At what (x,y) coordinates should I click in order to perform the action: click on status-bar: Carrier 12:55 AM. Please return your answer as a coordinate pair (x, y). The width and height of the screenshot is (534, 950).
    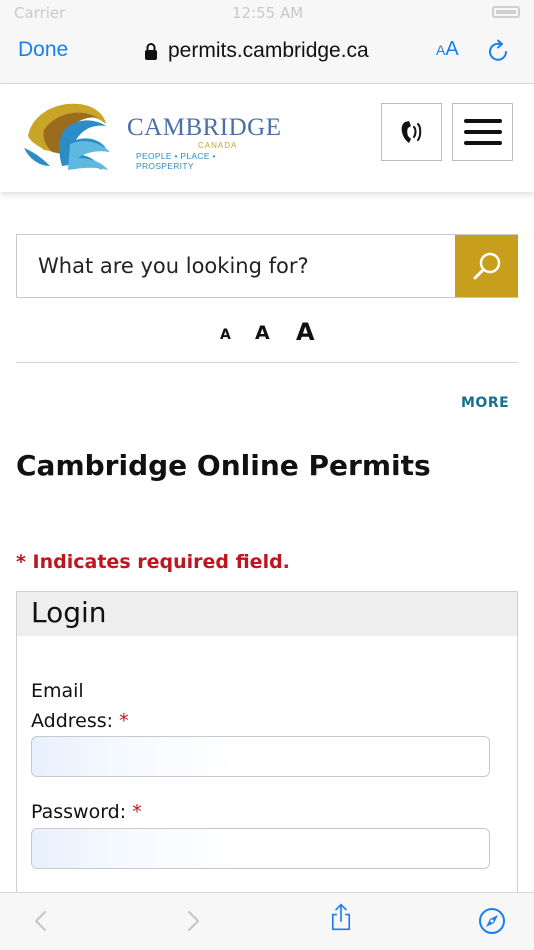
    Looking at the image, I should click on (267, 13).